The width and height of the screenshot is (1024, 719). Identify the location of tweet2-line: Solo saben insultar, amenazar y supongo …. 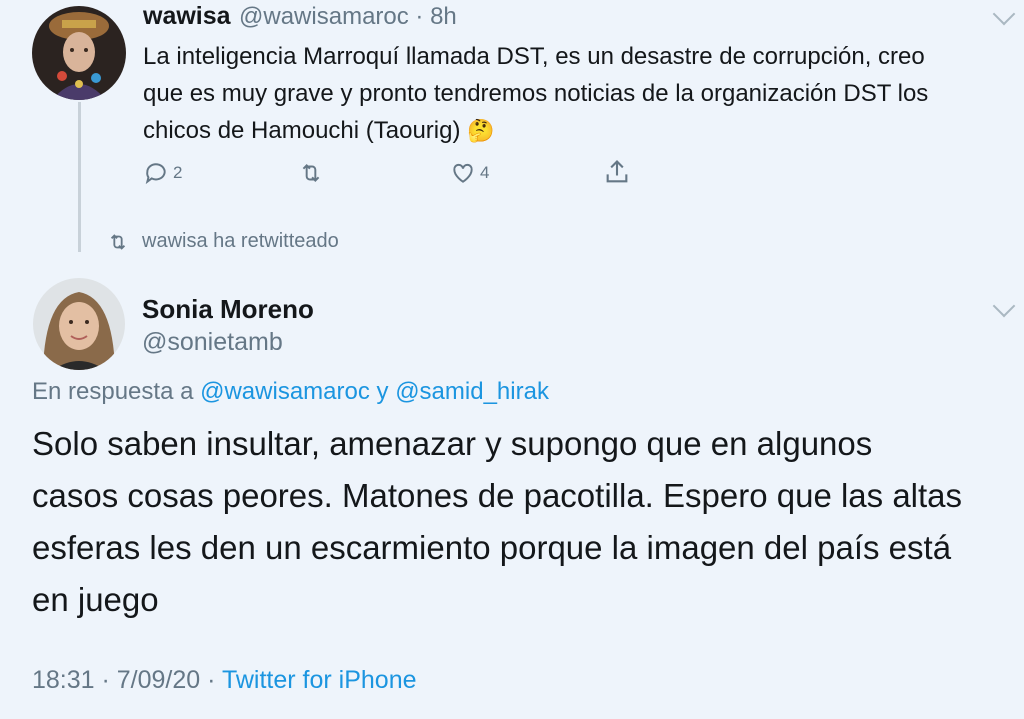
(452, 443).